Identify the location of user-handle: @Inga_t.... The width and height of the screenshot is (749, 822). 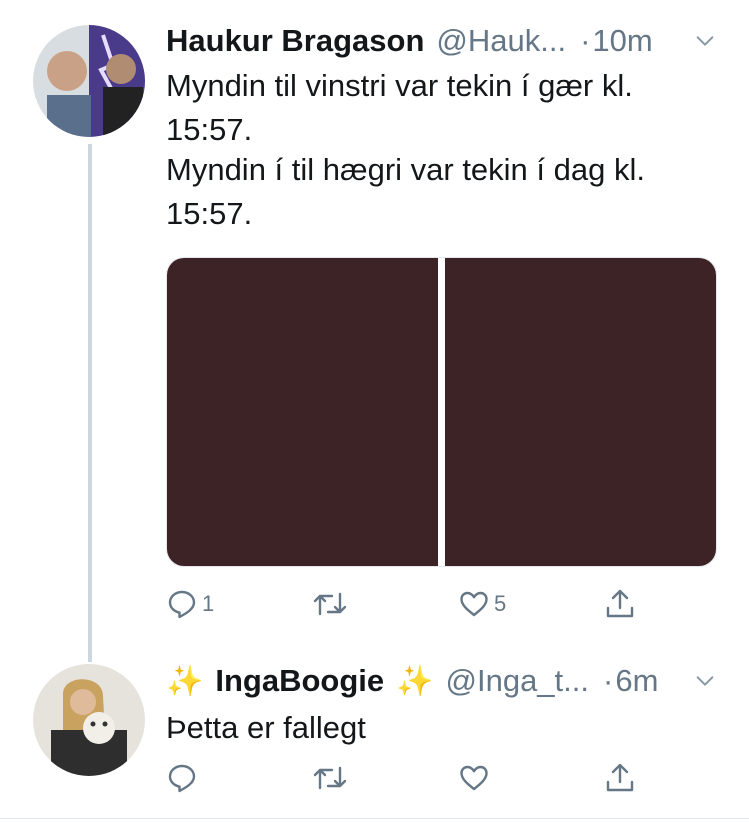
(518, 681).